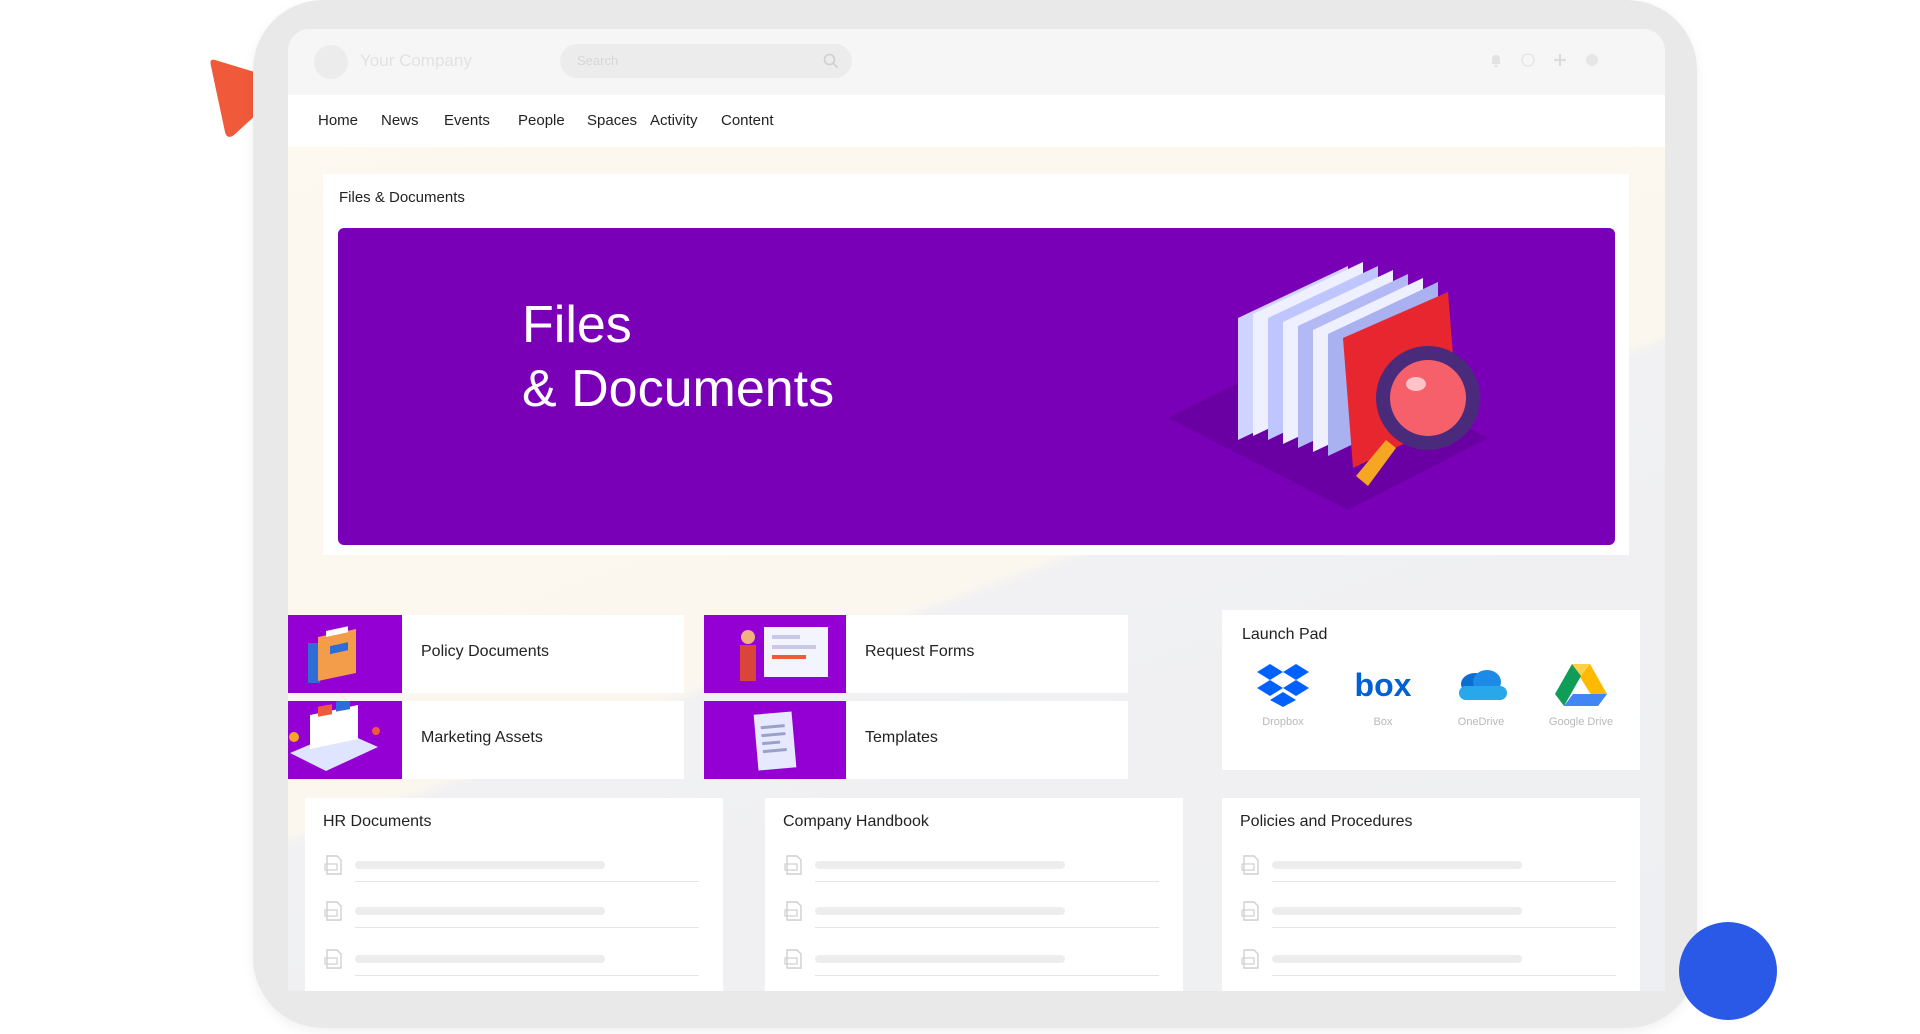 The width and height of the screenshot is (1920, 1034). Describe the element at coordinates (1528, 60) in the screenshot. I see `chat-icon` at that location.